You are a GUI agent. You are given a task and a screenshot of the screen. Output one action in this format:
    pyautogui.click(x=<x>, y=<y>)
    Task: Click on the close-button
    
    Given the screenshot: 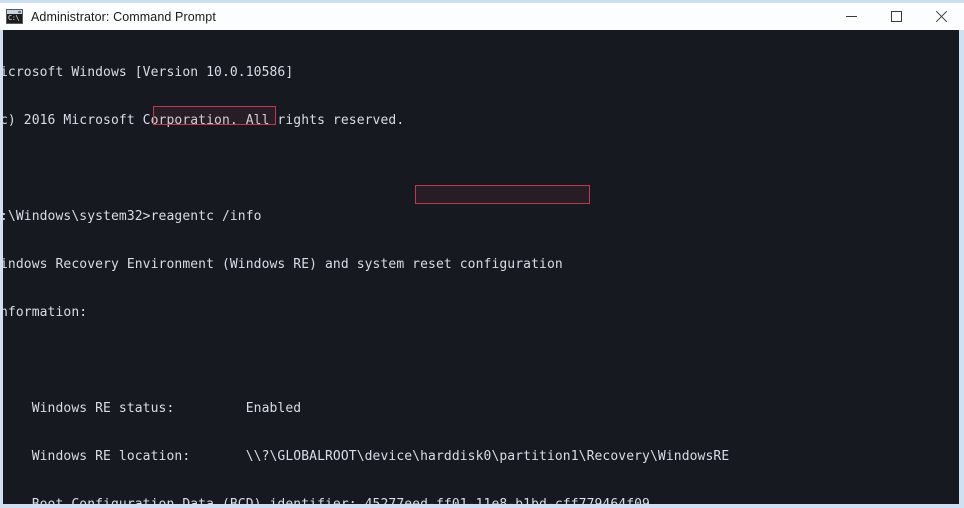 What is the action you would take?
    pyautogui.click(x=941, y=16)
    